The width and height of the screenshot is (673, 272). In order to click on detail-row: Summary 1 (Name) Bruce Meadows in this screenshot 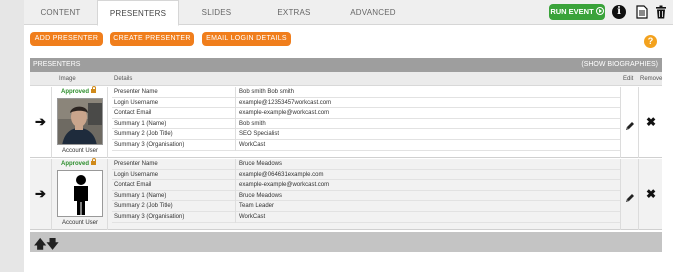, I will do `click(366, 196)`.